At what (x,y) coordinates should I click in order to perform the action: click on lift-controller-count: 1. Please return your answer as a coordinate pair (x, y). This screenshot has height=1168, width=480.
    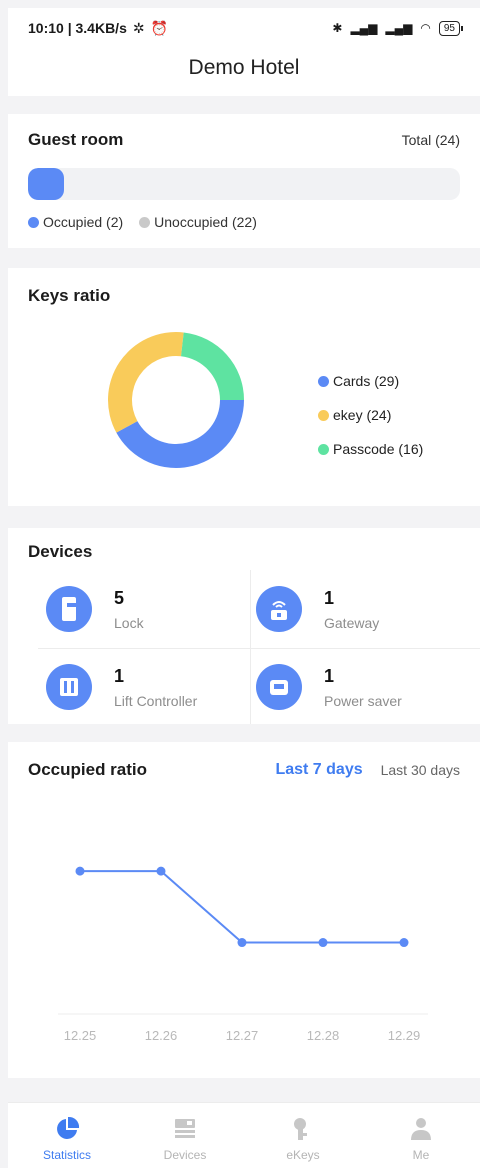
    Looking at the image, I should click on (119, 676).